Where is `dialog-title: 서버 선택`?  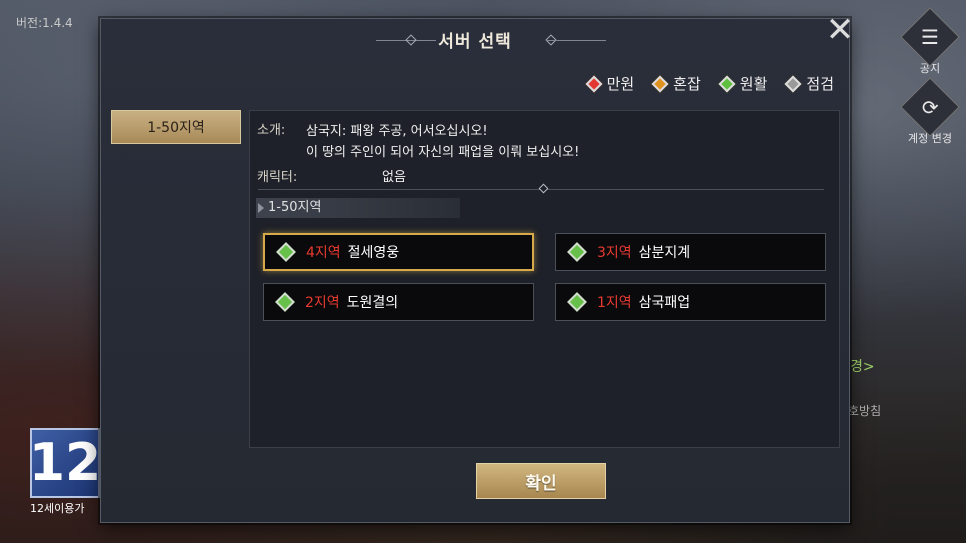 dialog-title: 서버 선택 is located at coordinates (475, 42).